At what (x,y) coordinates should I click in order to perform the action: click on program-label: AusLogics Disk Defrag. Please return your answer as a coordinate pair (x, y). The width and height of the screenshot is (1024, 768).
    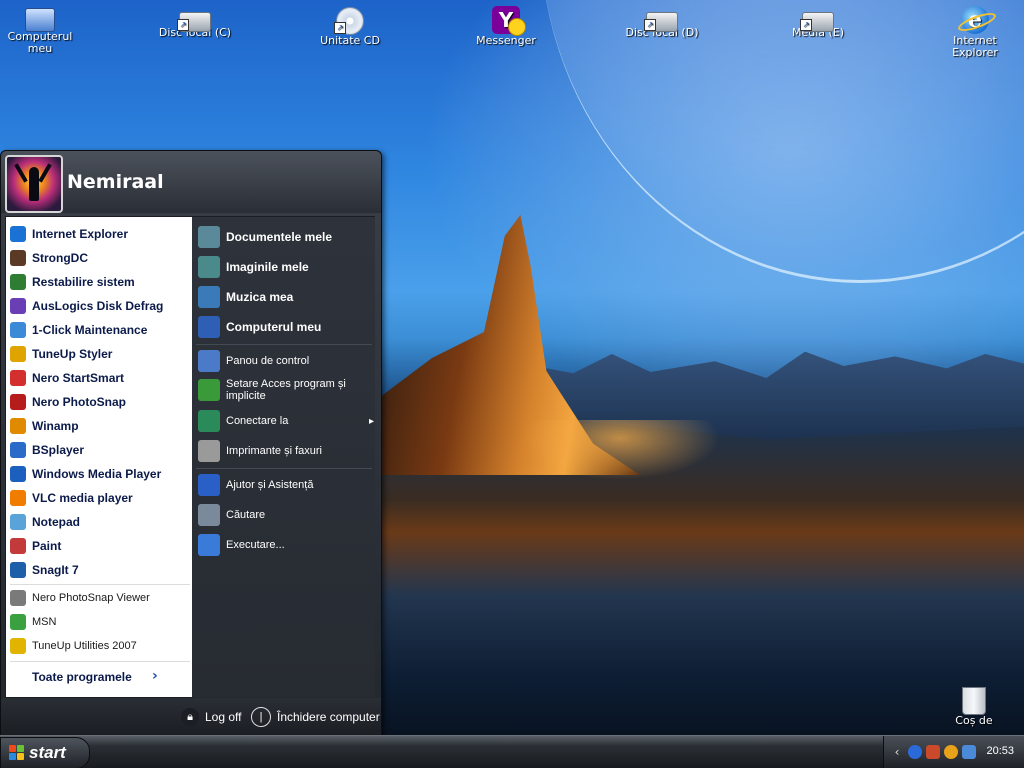
    Looking at the image, I should click on (98, 306).